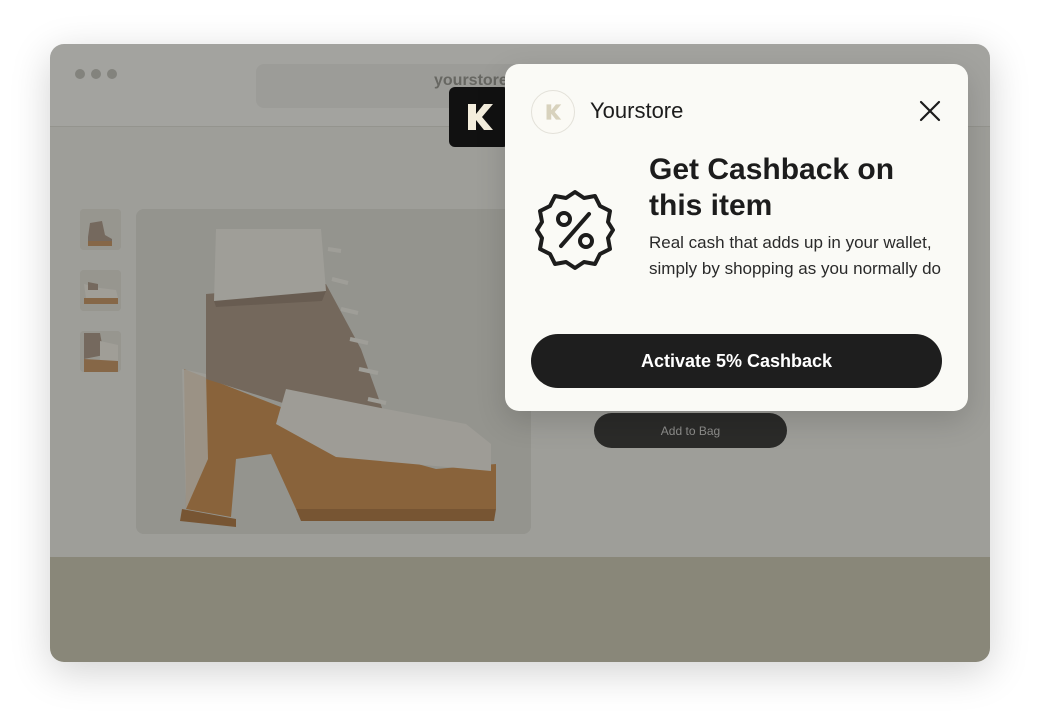 This screenshot has height=718, width=1048. I want to click on percent-badge-icon, so click(575, 230).